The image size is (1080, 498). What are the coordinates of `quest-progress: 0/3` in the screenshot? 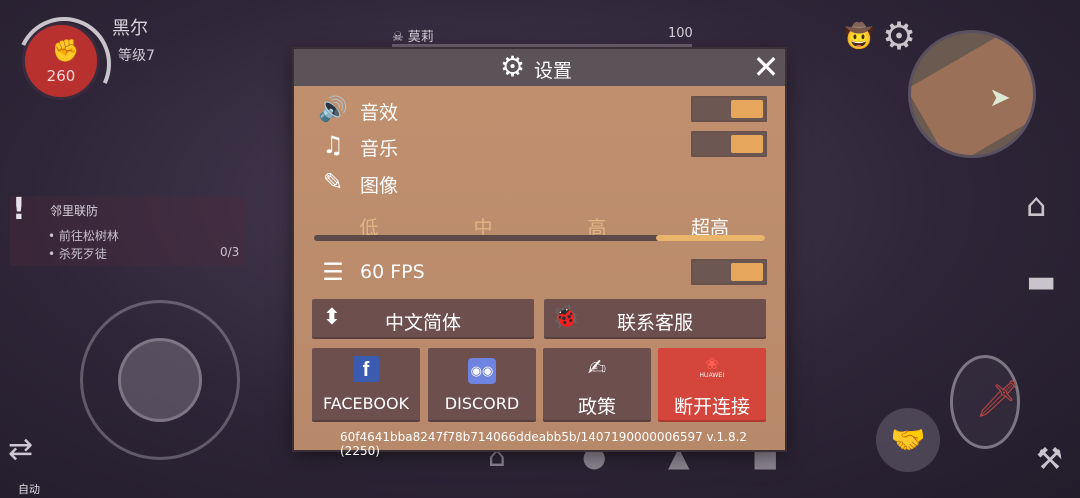 It's located at (230, 252).